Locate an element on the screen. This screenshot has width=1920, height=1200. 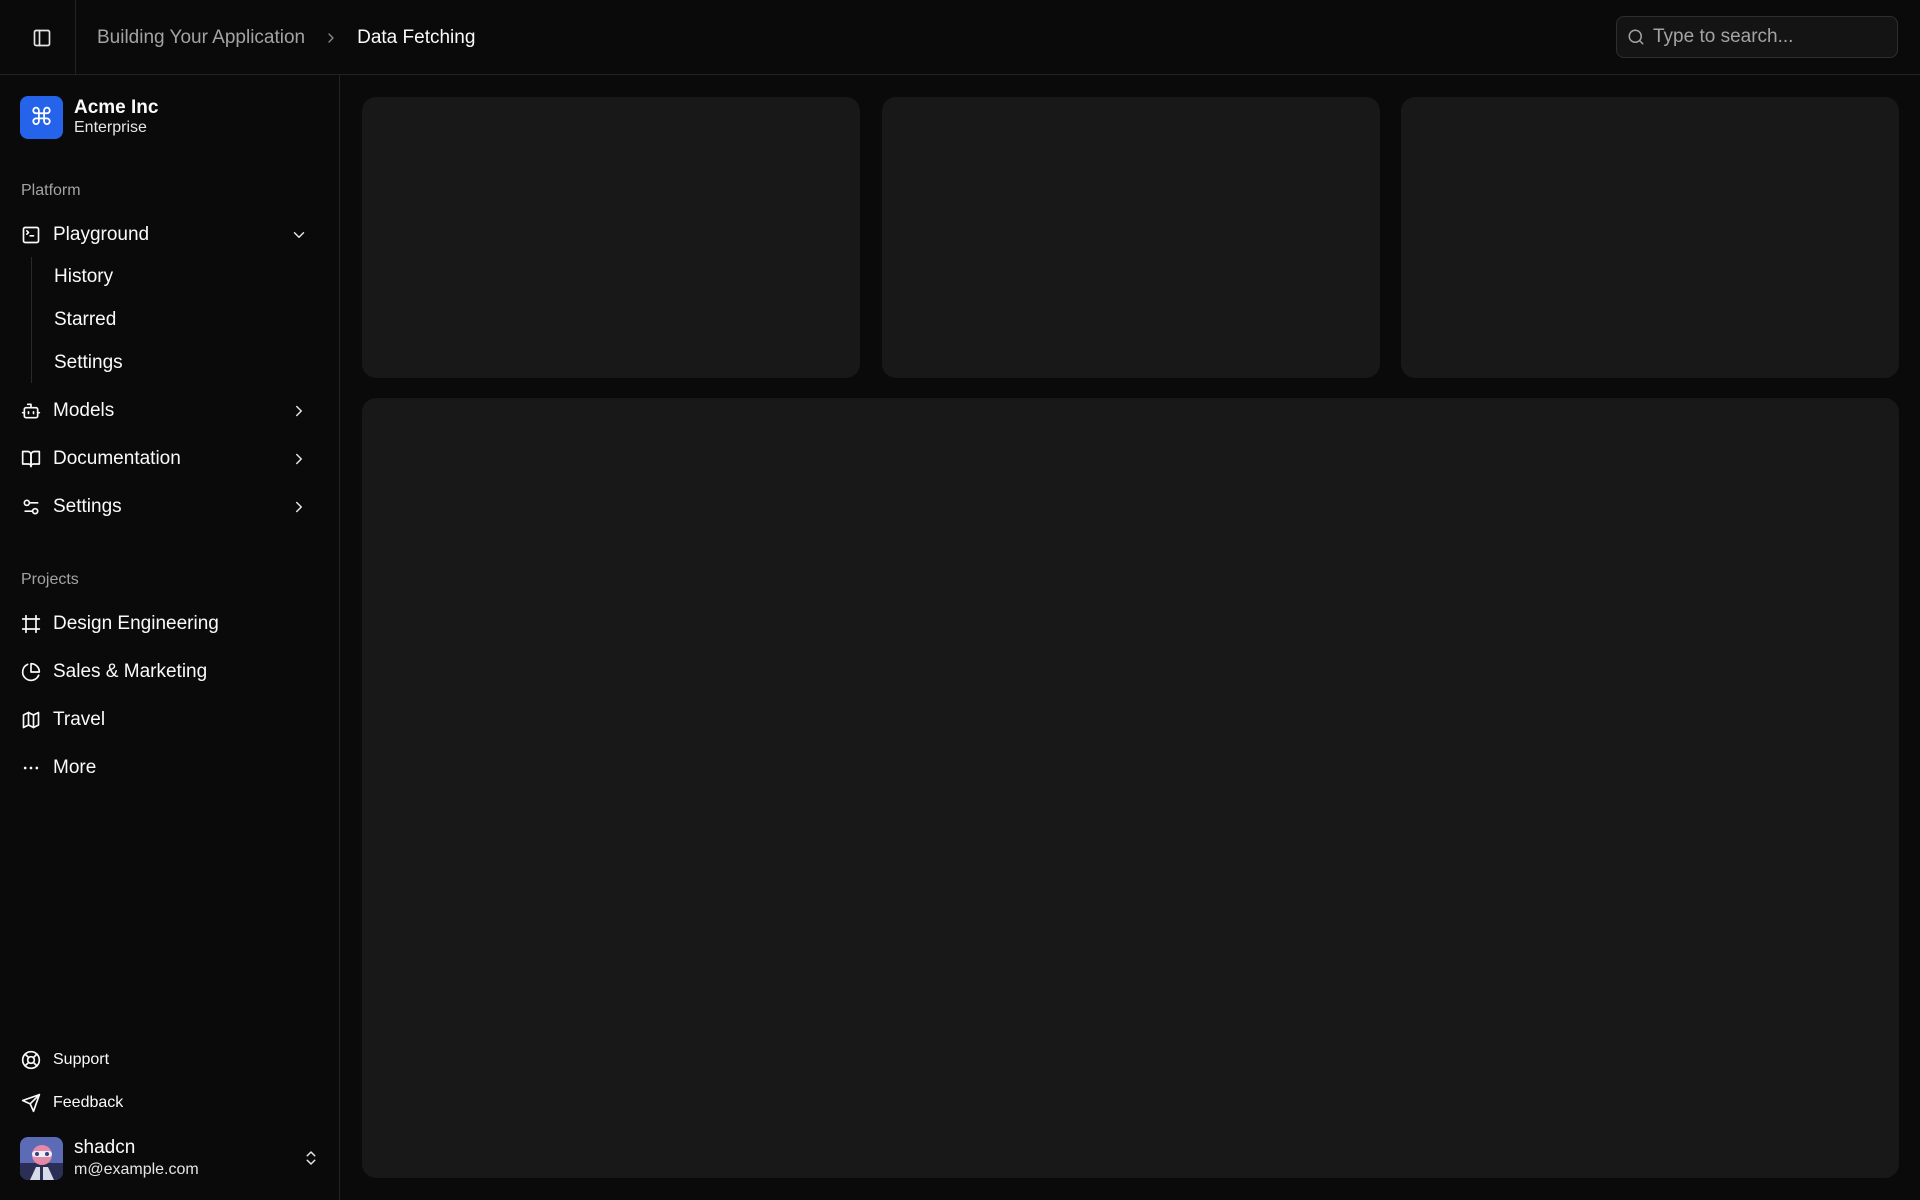
user-email: m@example.com is located at coordinates (136, 1169).